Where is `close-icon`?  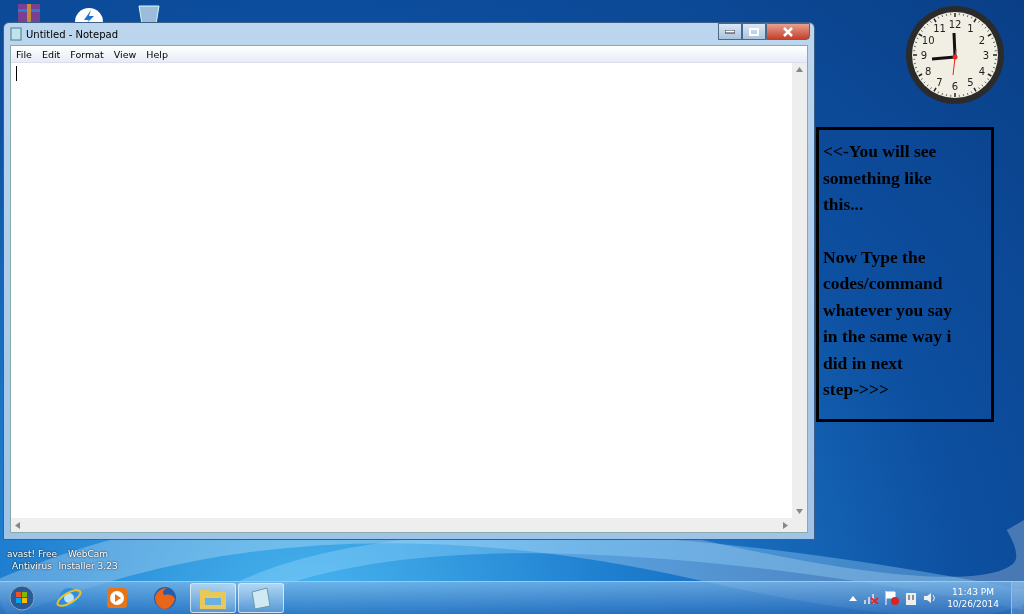 close-icon is located at coordinates (788, 31).